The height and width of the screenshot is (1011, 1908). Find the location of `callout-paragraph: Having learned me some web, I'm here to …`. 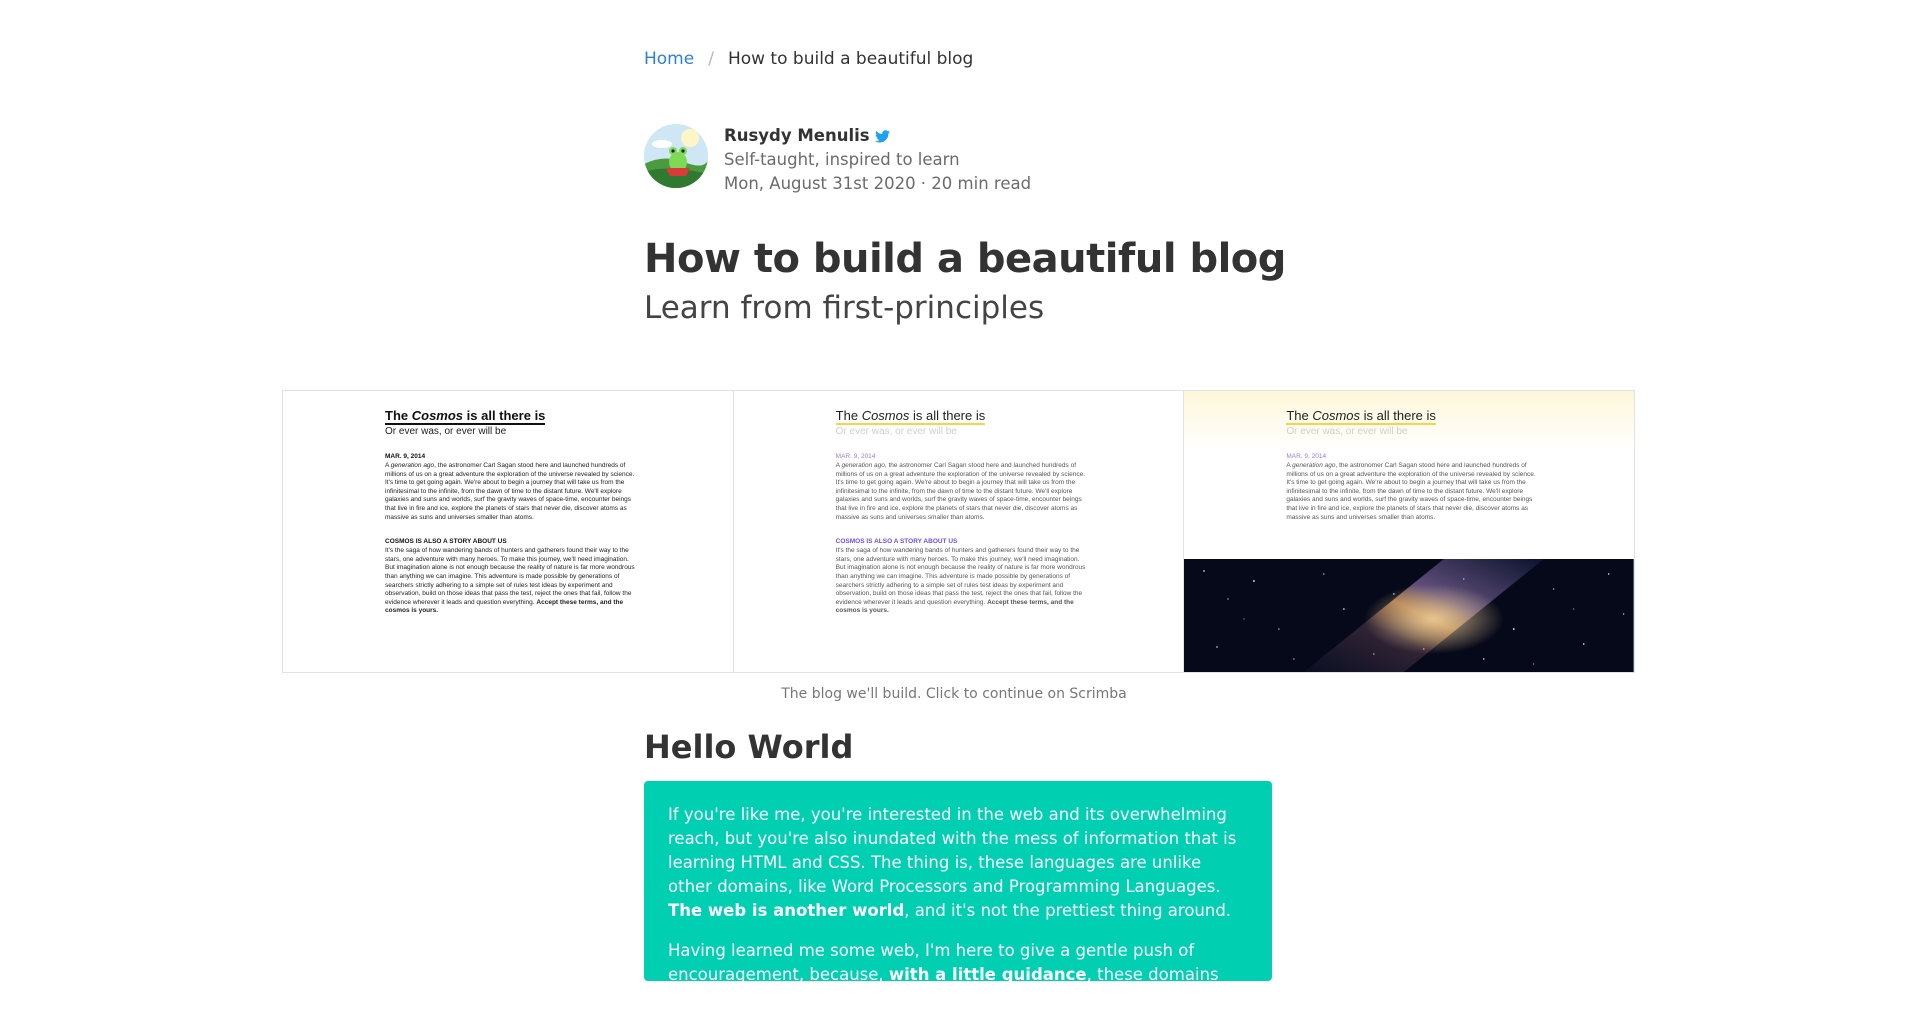

callout-paragraph: Having learned me some web, I'm here to … is located at coordinates (943, 974).